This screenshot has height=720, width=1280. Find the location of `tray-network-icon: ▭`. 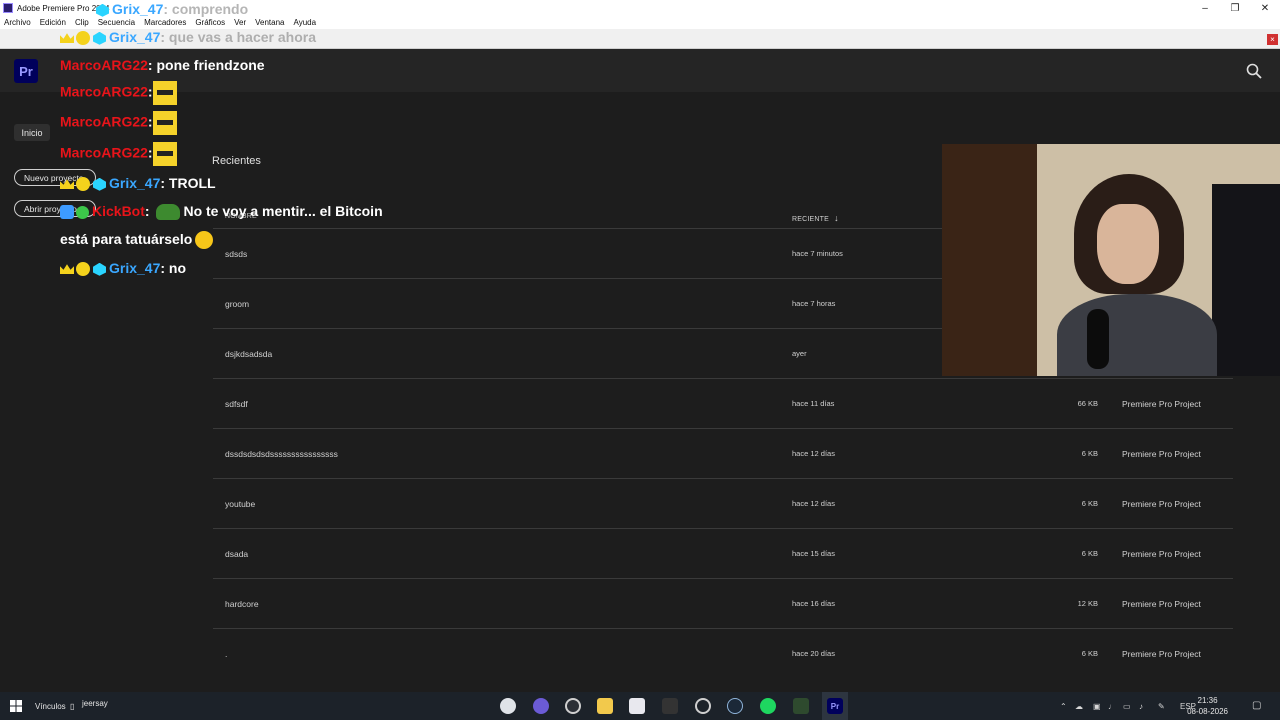

tray-network-icon: ▭ is located at coordinates (1127, 706).